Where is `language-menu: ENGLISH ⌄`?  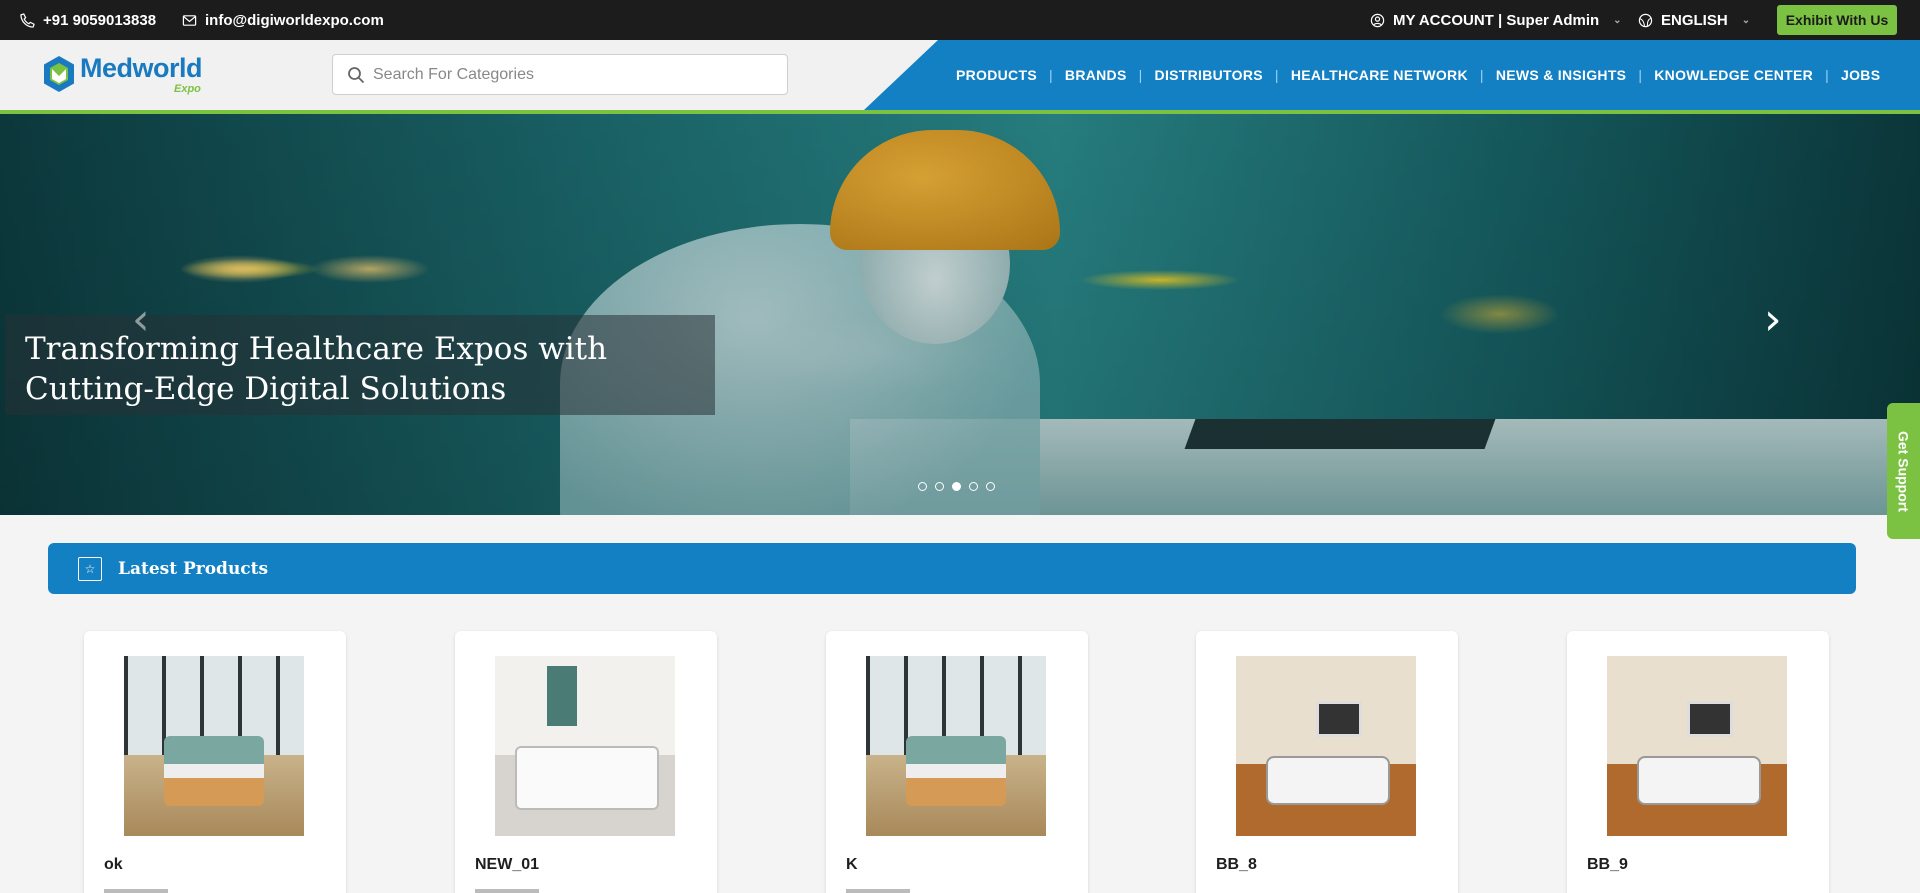 language-menu: ENGLISH ⌄ is located at coordinates (1694, 20).